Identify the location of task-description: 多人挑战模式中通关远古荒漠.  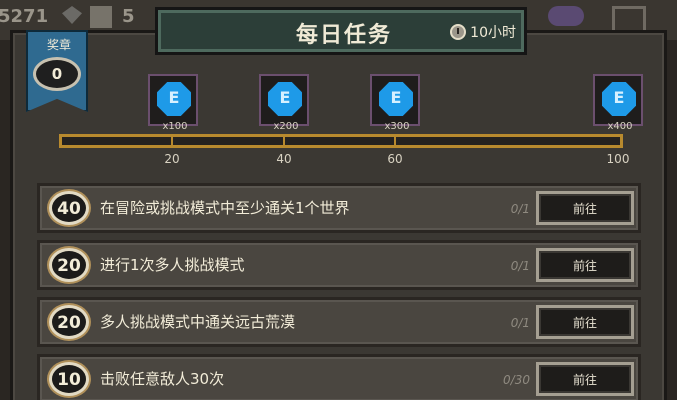
(198, 322).